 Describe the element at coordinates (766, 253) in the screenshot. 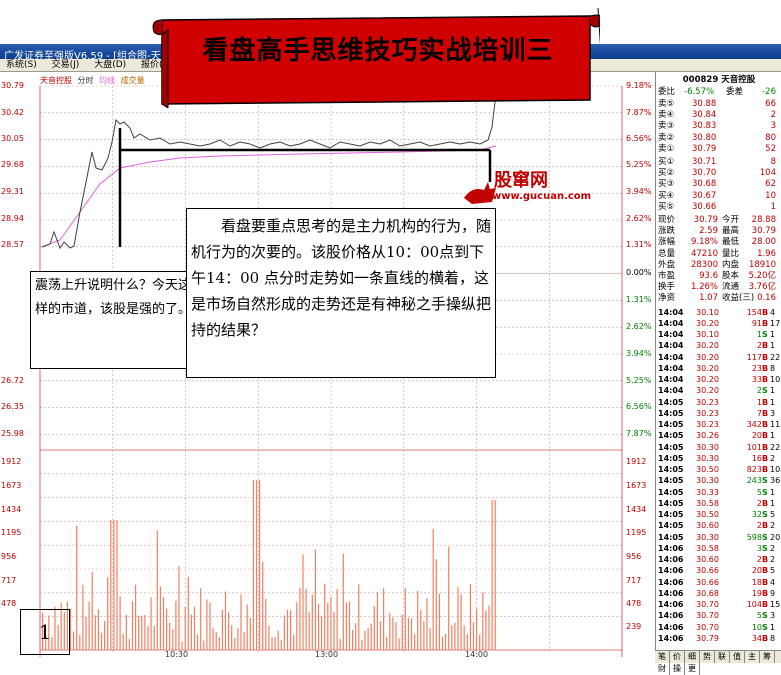

I see `stat-value: 1.96` at that location.